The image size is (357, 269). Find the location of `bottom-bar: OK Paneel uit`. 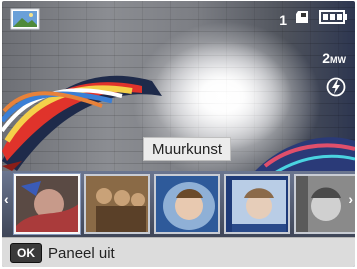

bottom-bar: OK Paneel uit is located at coordinates (178, 252).